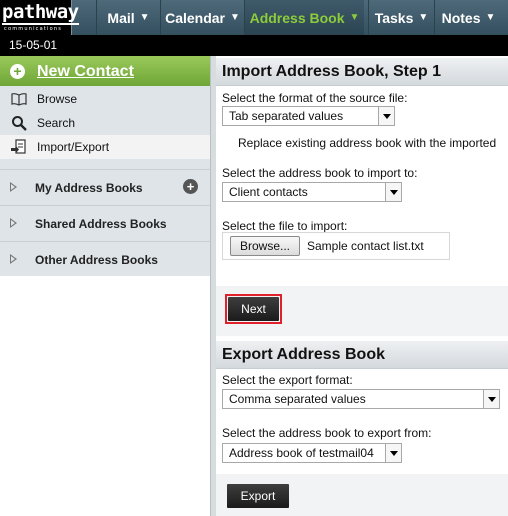 This screenshot has height=516, width=508. What do you see at coordinates (40, 13) in the screenshot?
I see `logo-text: pathway` at bounding box center [40, 13].